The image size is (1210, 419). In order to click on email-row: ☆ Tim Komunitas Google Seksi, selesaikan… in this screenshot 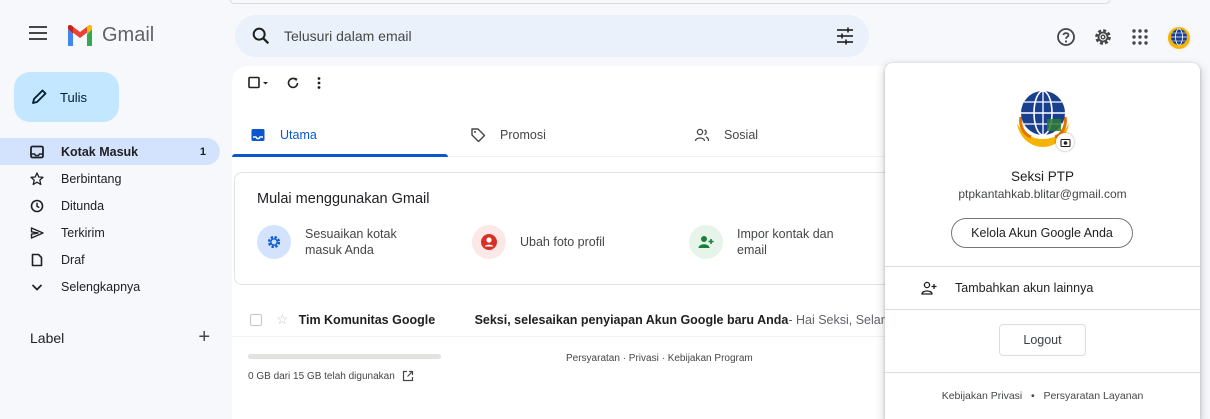, I will do `click(562, 320)`.